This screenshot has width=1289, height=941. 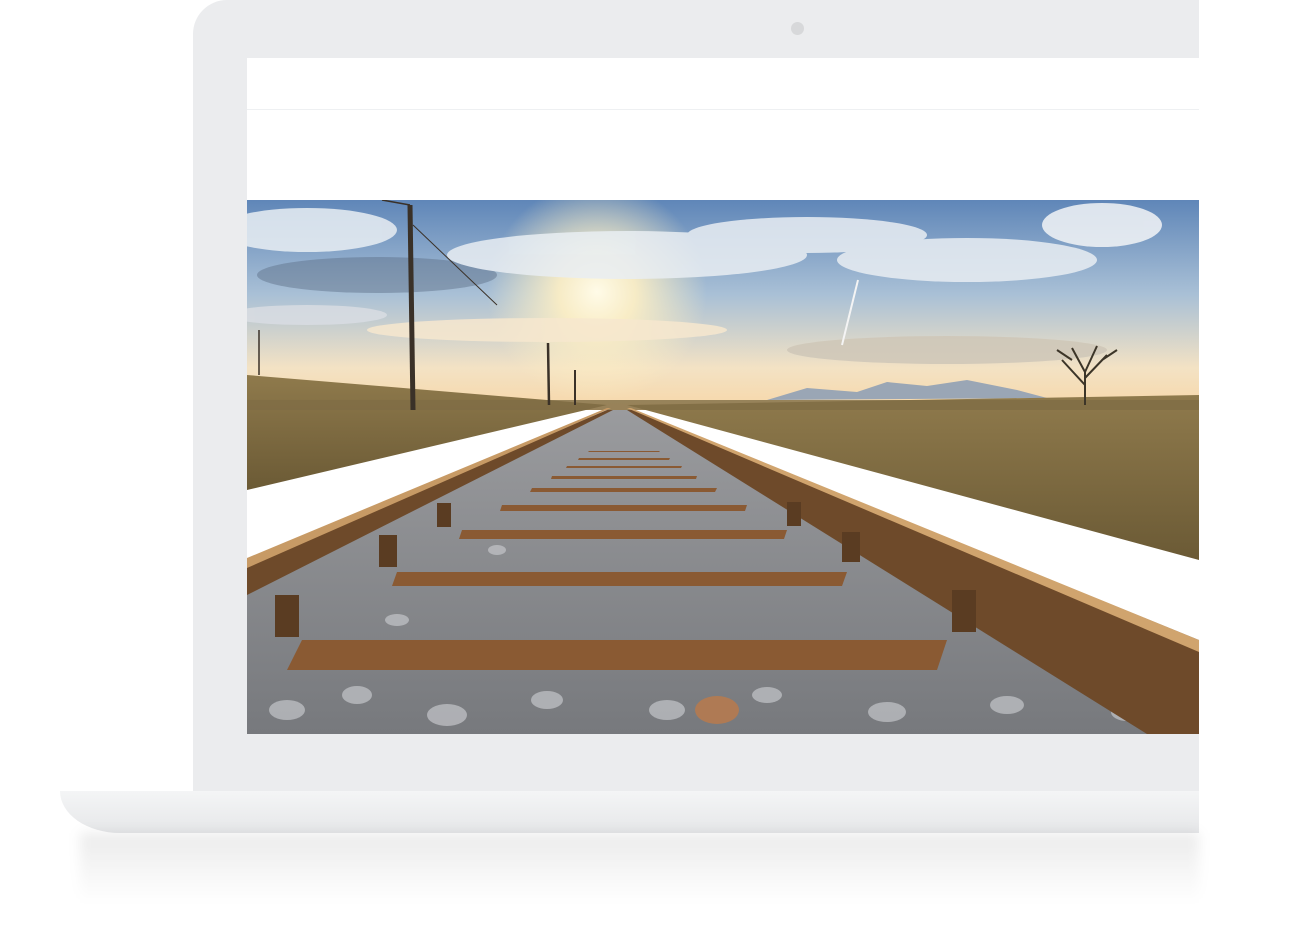 I want to click on site-subheader, so click(x=723, y=155).